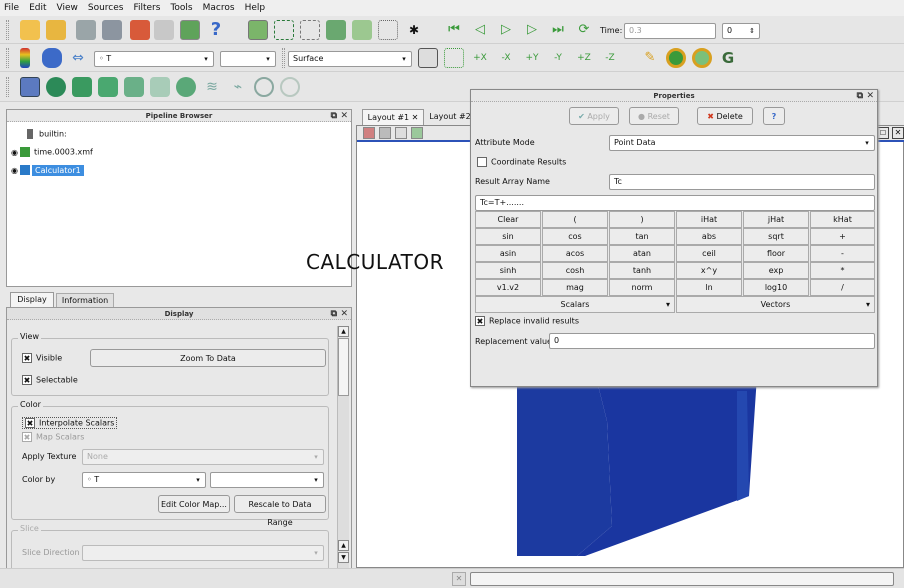  What do you see at coordinates (56, 30) in the screenshot?
I see `open-data-icon` at bounding box center [56, 30].